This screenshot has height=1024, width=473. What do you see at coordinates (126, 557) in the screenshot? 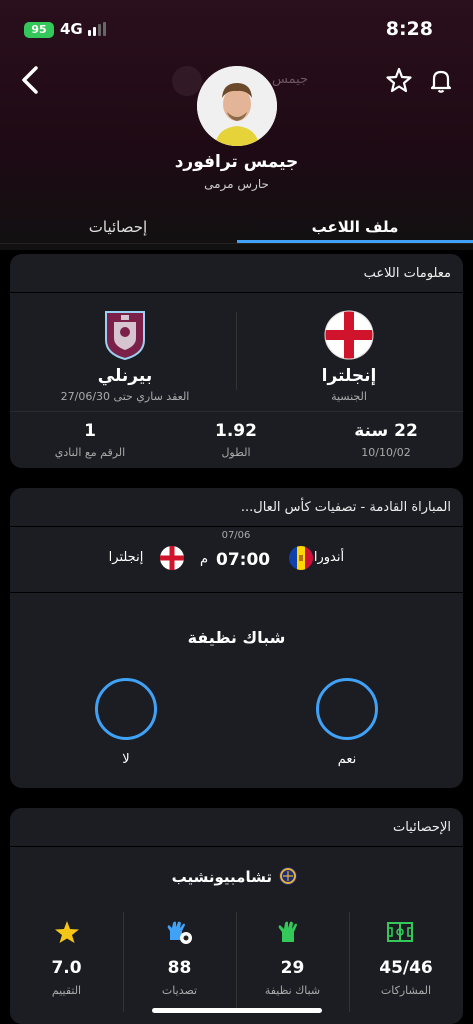
I see `away-team-name: إنجلترا` at bounding box center [126, 557].